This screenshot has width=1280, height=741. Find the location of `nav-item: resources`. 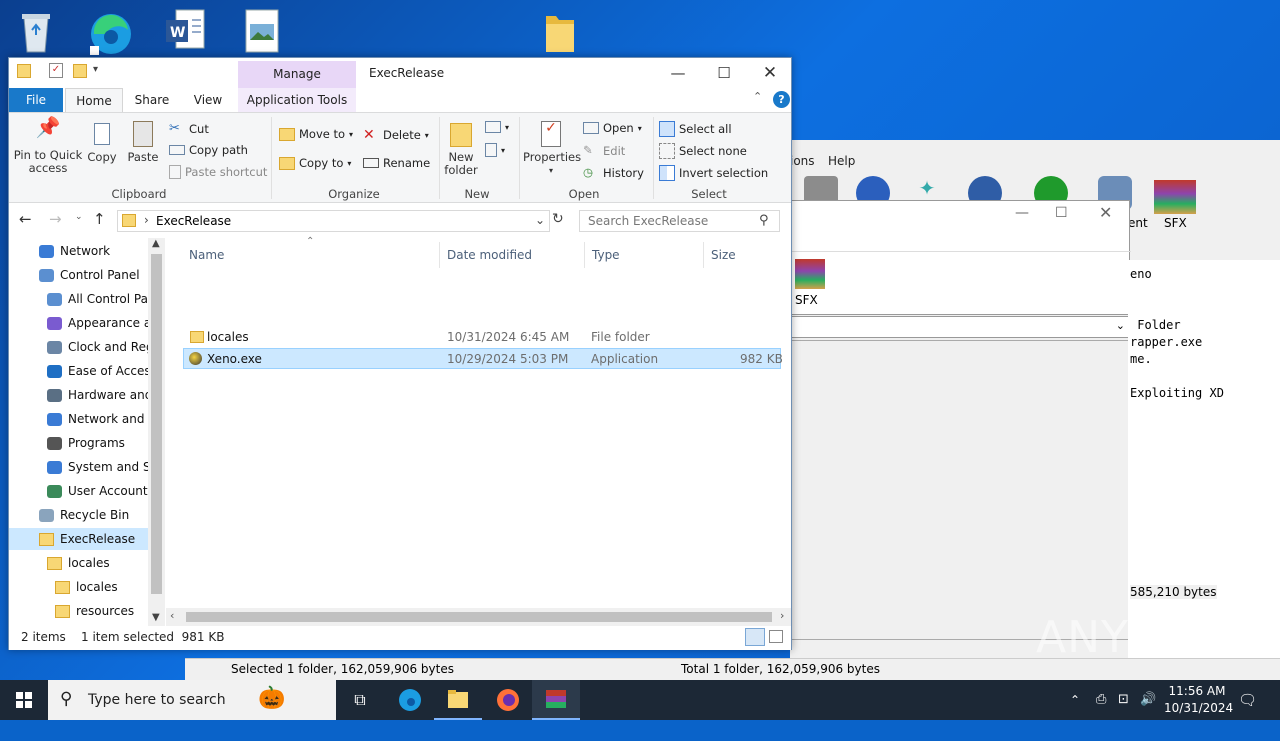

nav-item: resources is located at coordinates (78, 611).